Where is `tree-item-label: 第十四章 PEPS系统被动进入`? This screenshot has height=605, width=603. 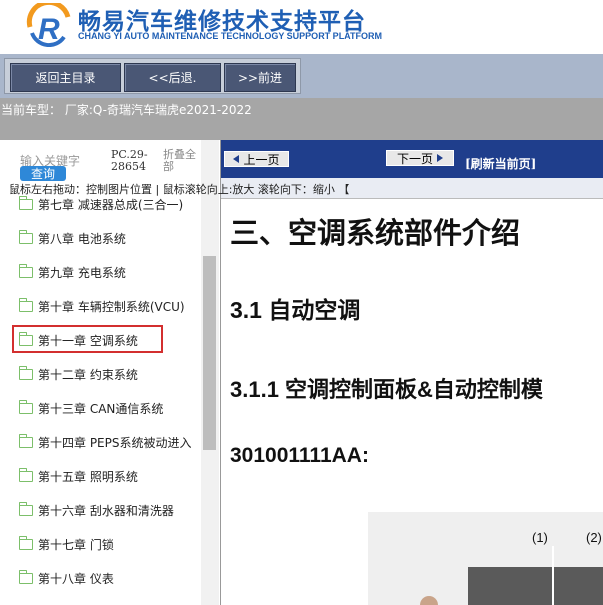 tree-item-label: 第十四章 PEPS系统被动进入 is located at coordinates (115, 442).